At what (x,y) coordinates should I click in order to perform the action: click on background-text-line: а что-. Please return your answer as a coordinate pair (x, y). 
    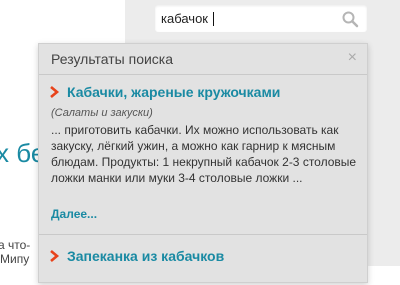
    Looking at the image, I should click on (15, 245).